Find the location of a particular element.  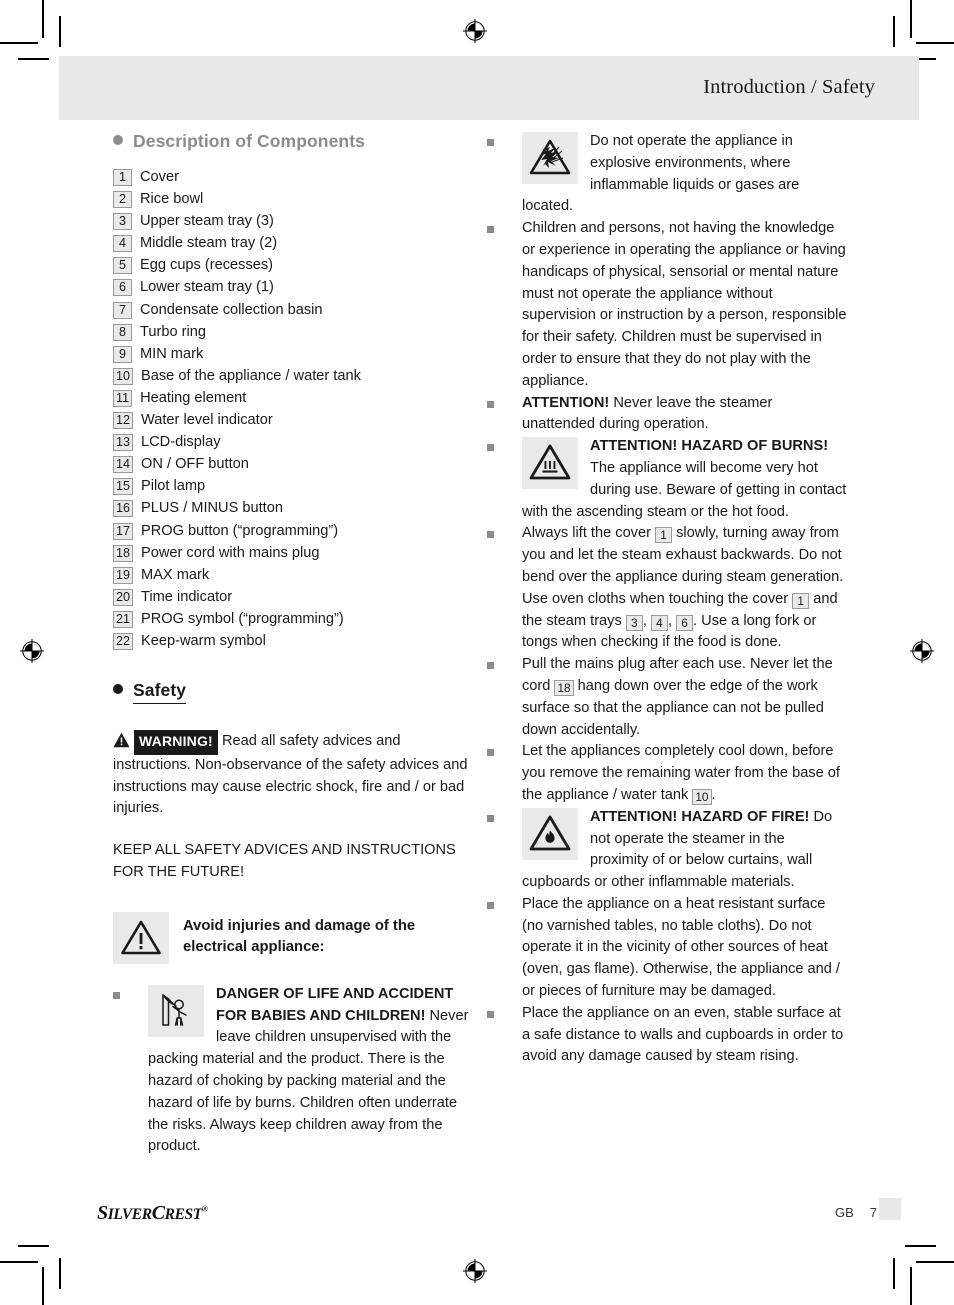

brand-logo: SILVERCREST® is located at coordinates (152, 1213).